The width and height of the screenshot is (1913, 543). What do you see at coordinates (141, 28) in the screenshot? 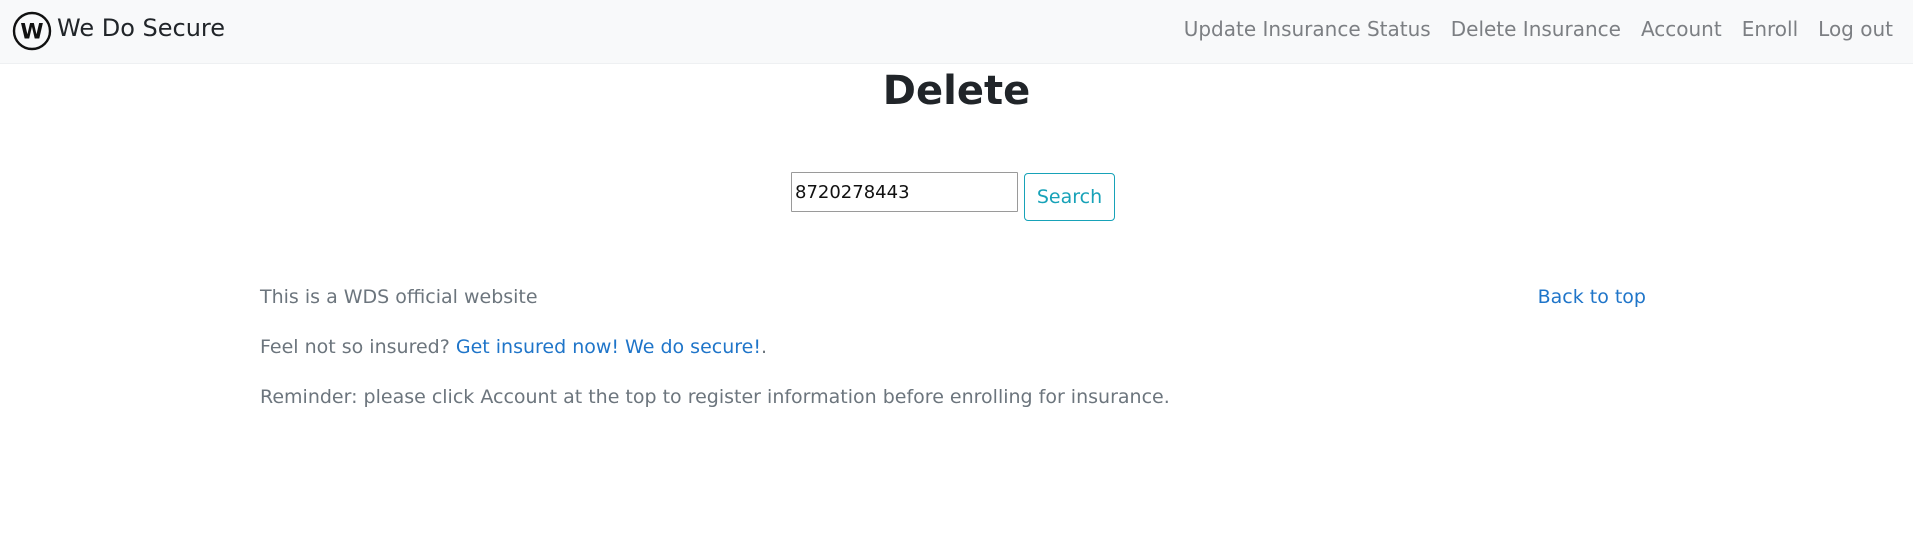
I see `brand-name: We Do Secure` at bounding box center [141, 28].